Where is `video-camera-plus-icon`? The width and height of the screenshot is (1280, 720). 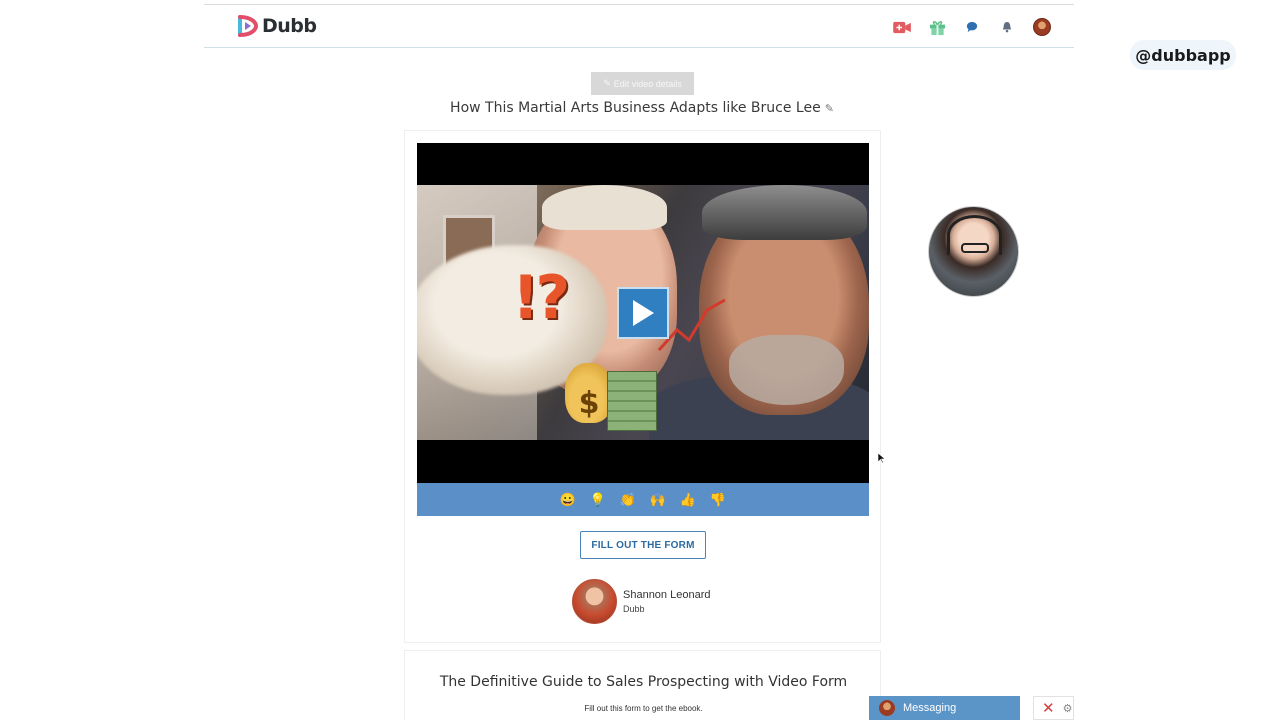
video-camera-plus-icon is located at coordinates (902, 27).